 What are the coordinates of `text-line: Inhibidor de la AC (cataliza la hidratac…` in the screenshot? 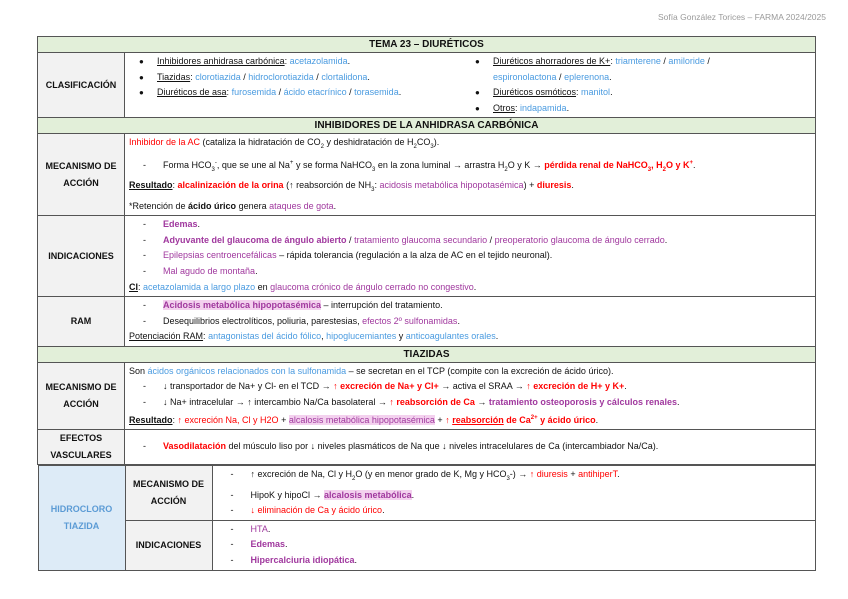 It's located at (470, 145).